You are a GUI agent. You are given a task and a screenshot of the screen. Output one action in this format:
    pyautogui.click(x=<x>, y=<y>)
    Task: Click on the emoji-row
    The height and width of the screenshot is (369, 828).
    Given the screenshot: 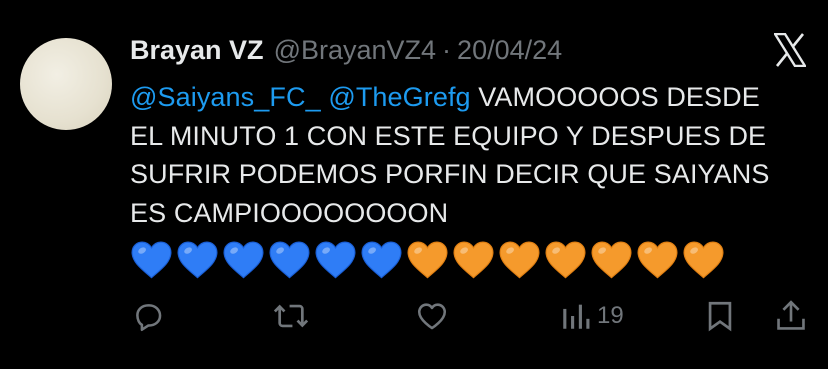 What is the action you would take?
    pyautogui.click(x=427, y=260)
    